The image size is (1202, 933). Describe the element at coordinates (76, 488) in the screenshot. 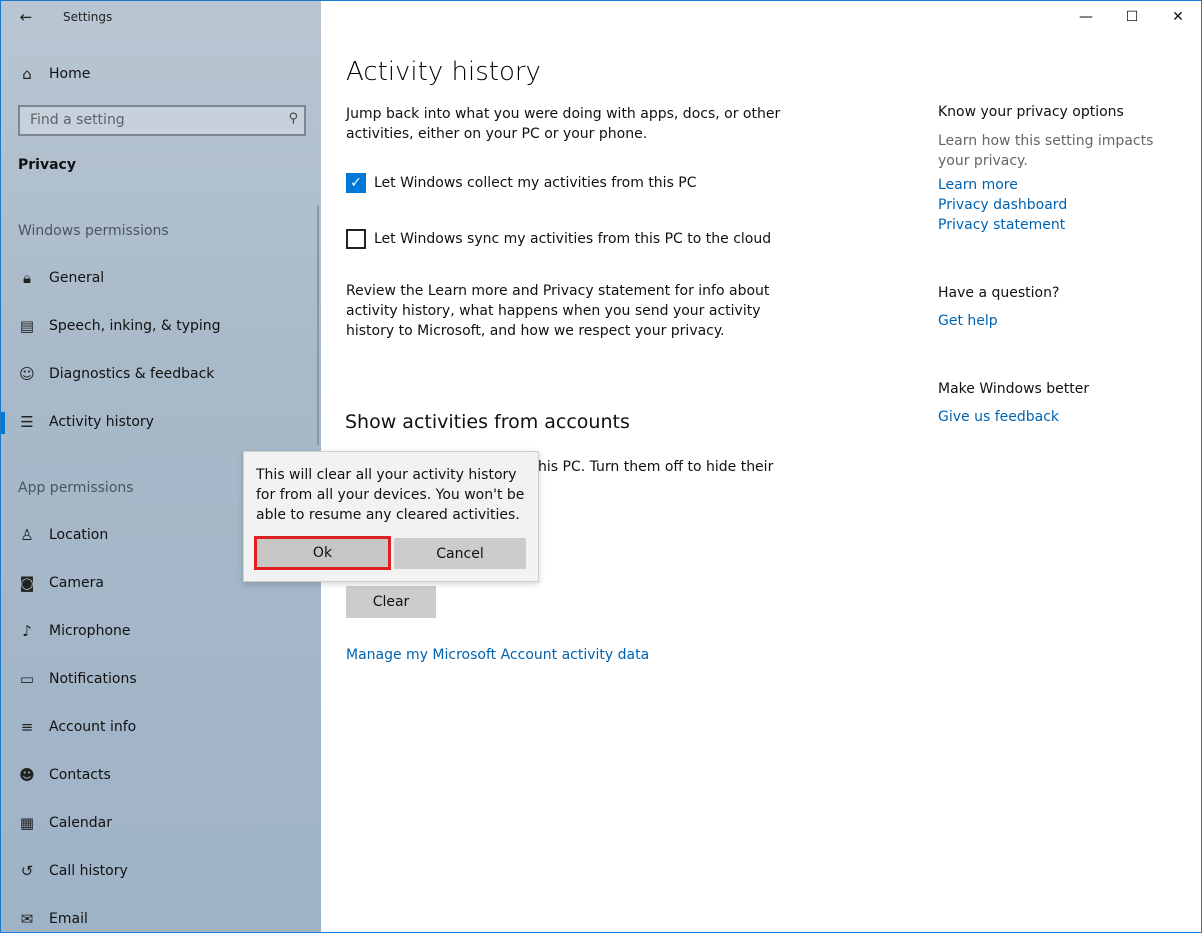

I see `app-permissions-heading: App permissions` at that location.